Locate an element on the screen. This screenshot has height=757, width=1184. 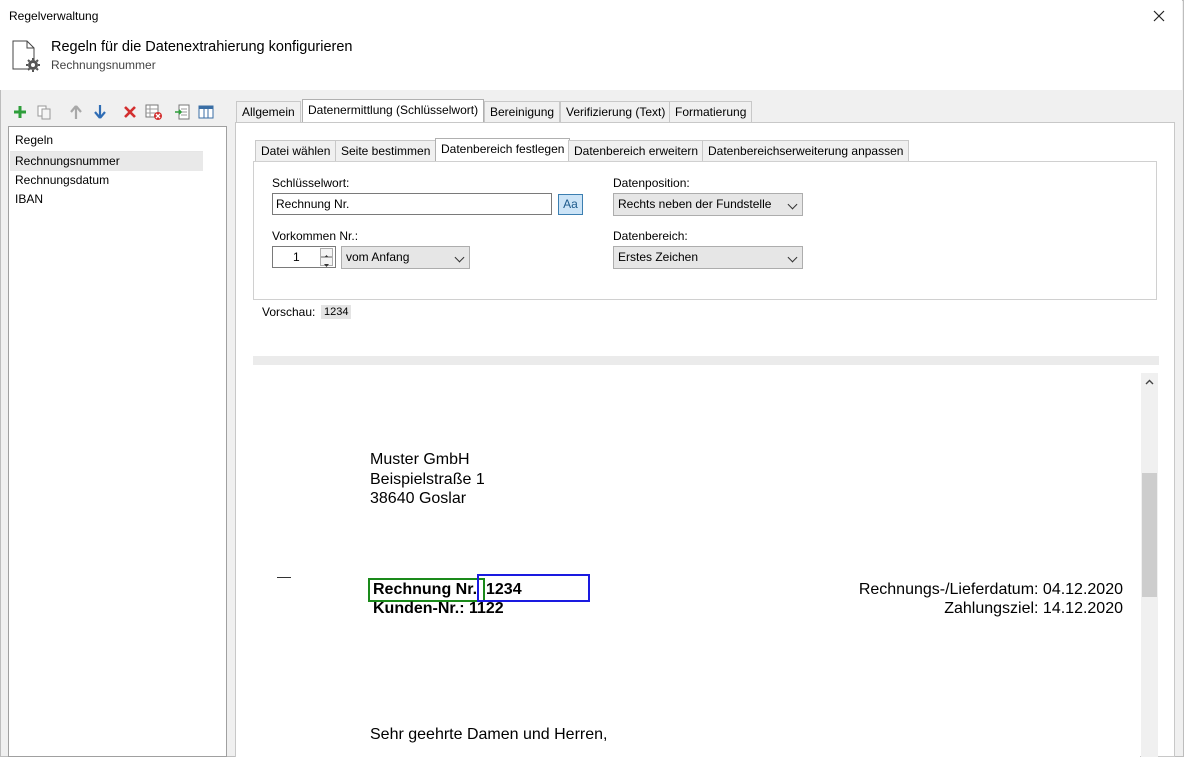
range-select-value: Erstes Zeichen is located at coordinates (658, 257).